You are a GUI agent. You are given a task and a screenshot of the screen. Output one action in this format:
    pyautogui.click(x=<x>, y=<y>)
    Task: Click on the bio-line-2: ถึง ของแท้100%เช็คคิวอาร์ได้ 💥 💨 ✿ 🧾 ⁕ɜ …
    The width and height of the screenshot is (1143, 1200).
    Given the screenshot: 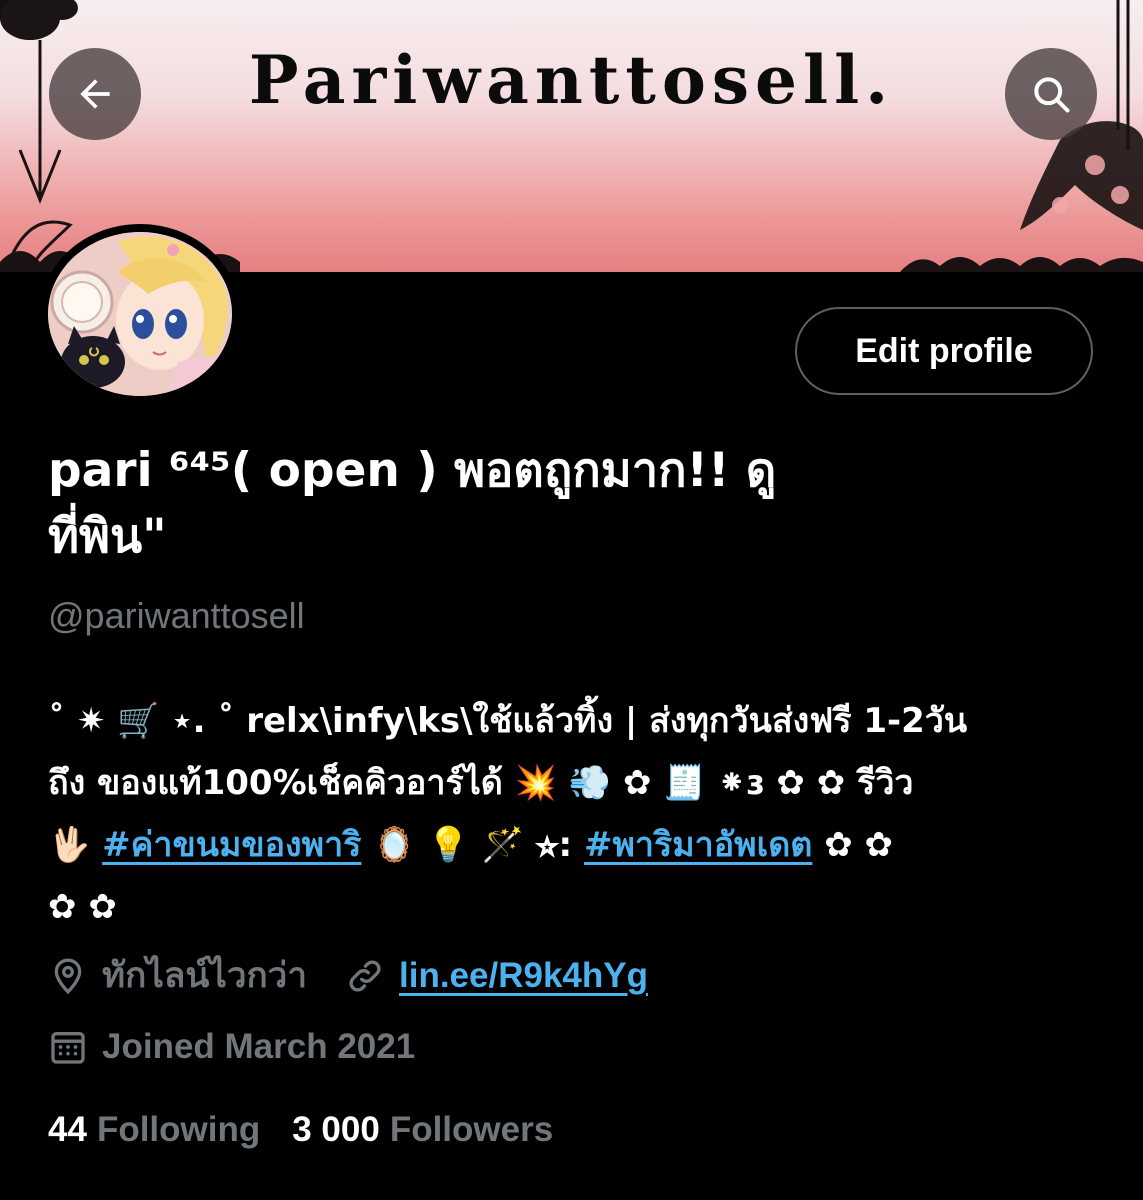 What is the action you would take?
    pyautogui.click(x=481, y=783)
    